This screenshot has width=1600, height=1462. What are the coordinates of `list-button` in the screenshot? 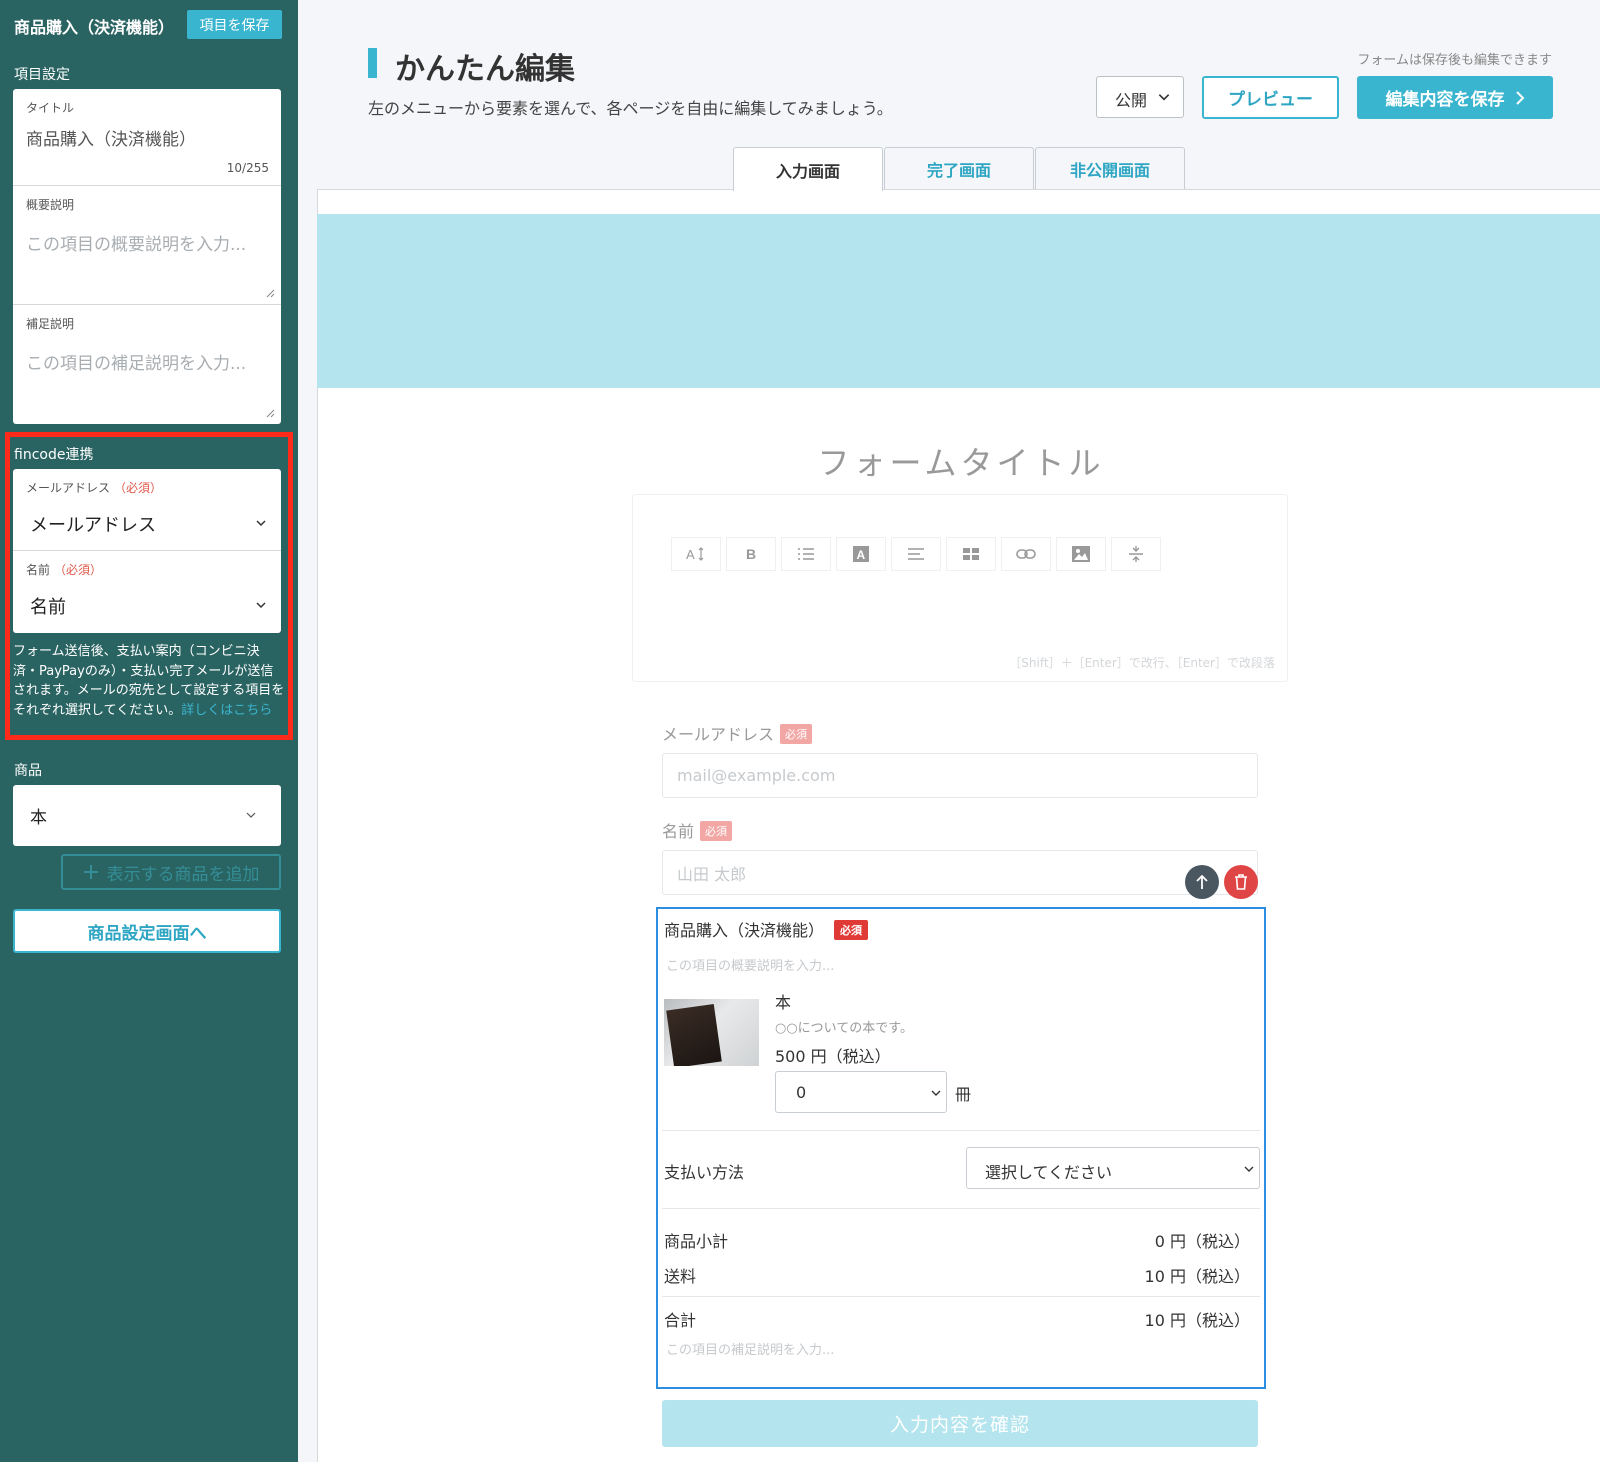 It's located at (806, 554).